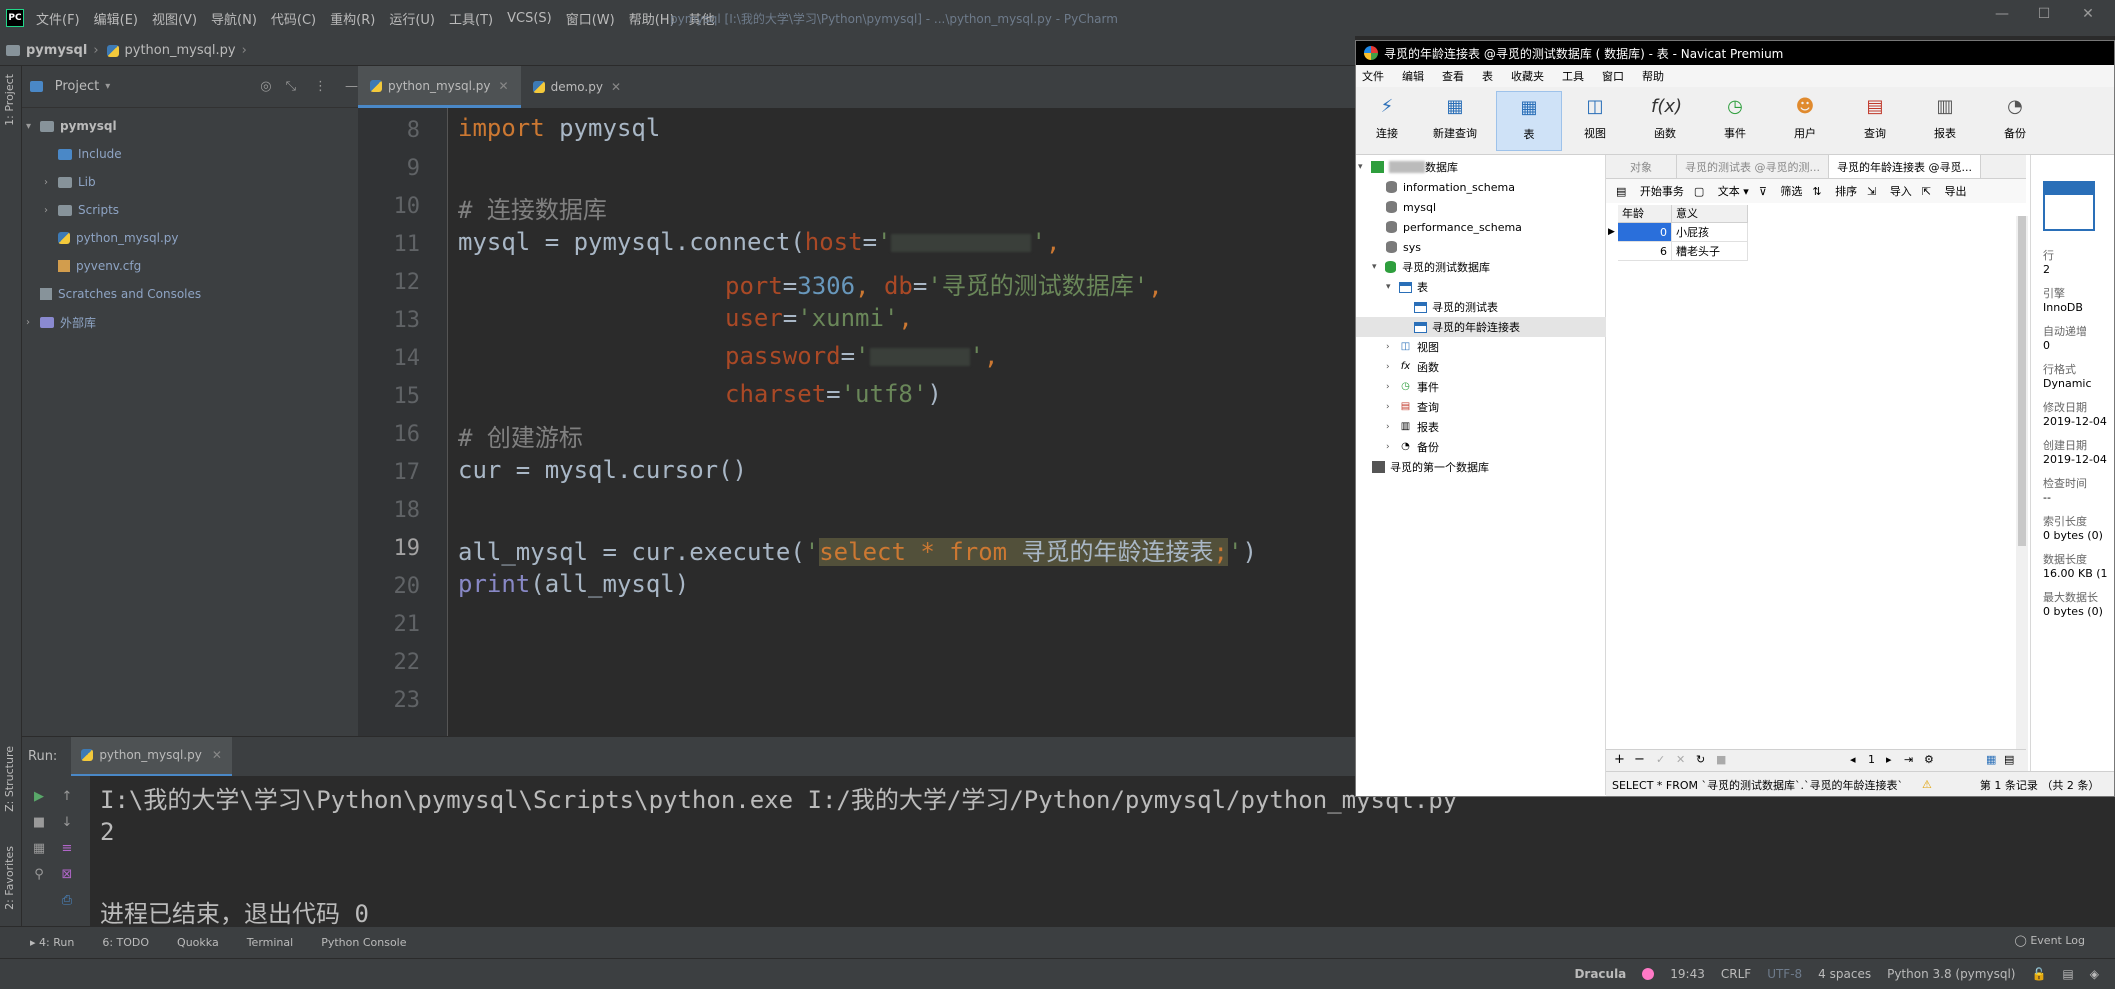  What do you see at coordinates (1481, 327) in the screenshot?
I see `nv-tree-table-selected: 寻觅的年龄连接表` at bounding box center [1481, 327].